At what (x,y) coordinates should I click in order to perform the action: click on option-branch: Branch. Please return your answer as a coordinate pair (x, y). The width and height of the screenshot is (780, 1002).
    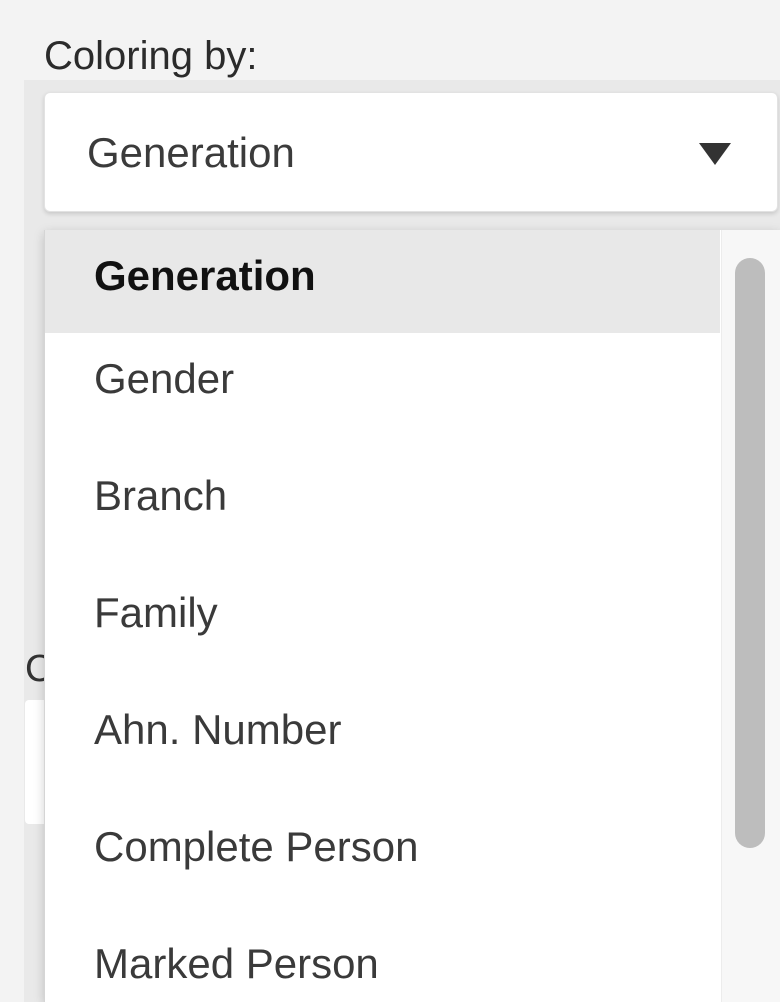
    Looking at the image, I should click on (382, 508).